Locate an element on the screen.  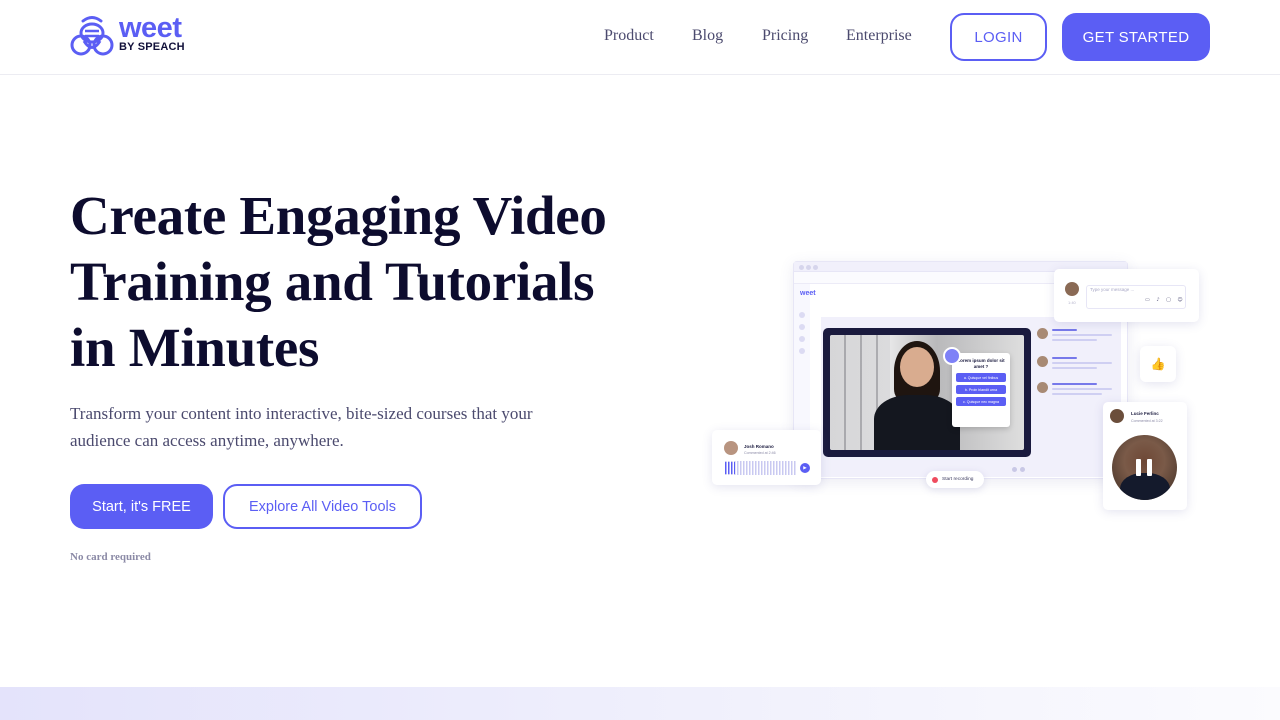
start-free-button: Start, it's FREE is located at coordinates (141, 506).